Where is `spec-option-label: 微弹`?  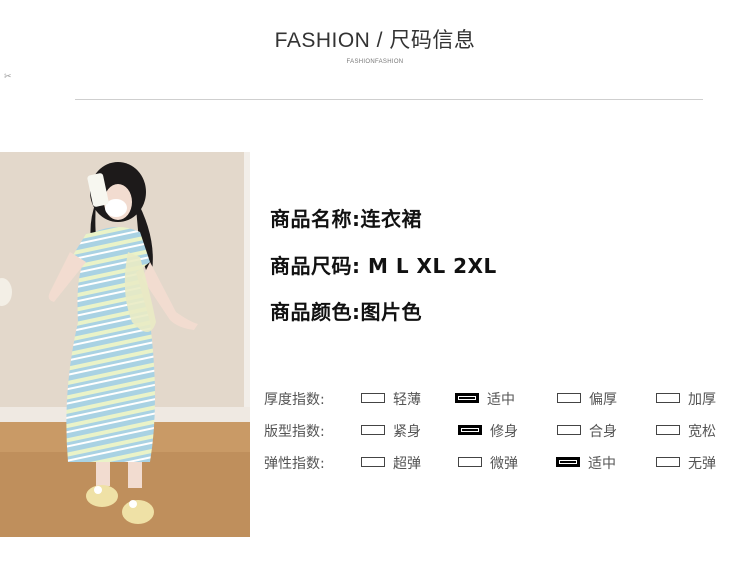
spec-option-label: 微弹 is located at coordinates (504, 464).